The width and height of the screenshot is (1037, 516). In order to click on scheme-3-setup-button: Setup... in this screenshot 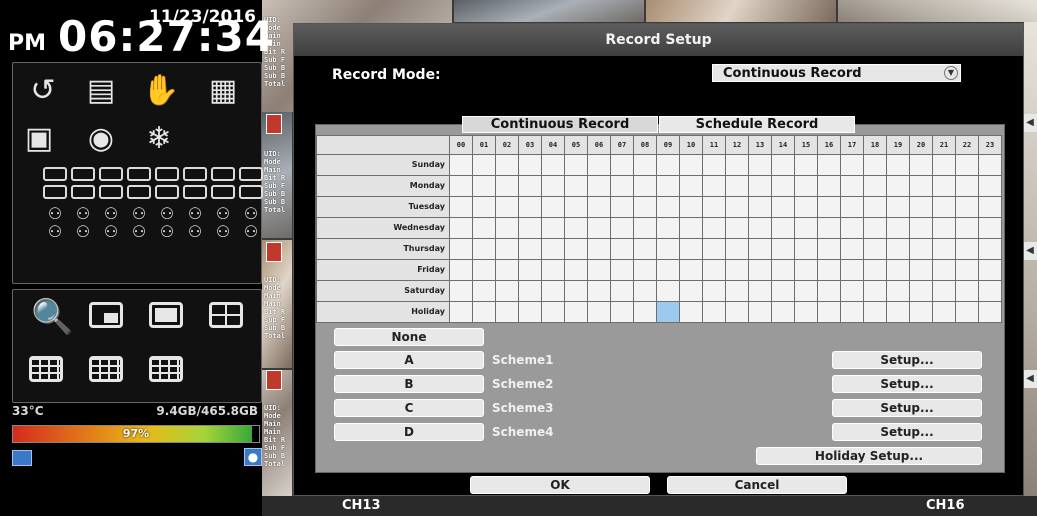, I will do `click(907, 408)`.